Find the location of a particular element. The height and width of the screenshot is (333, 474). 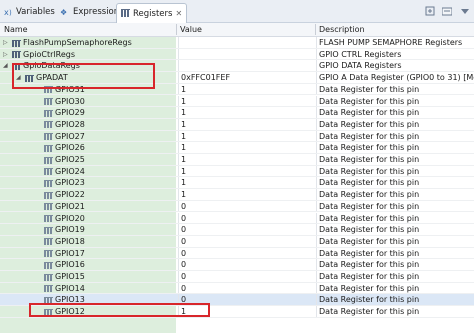

row-name-label: GPIO28 is located at coordinates (70, 124).